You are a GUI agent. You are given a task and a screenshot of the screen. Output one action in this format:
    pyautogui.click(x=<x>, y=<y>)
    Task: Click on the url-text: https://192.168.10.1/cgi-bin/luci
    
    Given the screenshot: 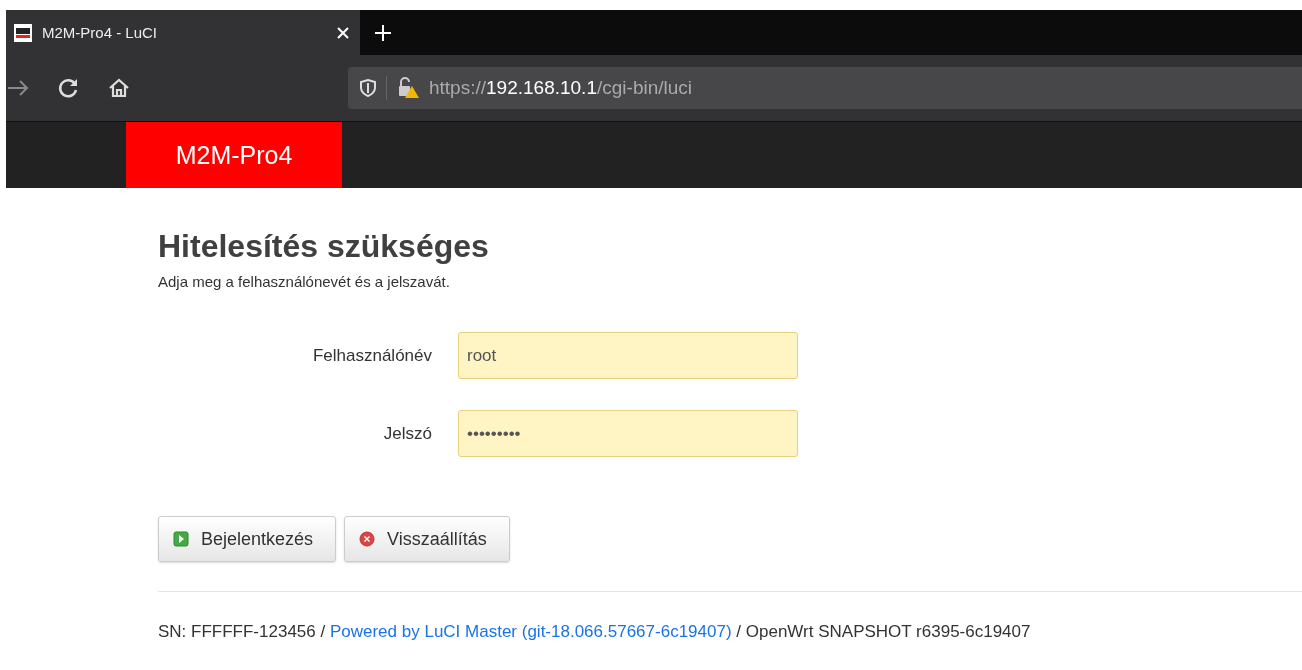 What is the action you would take?
    pyautogui.click(x=561, y=88)
    